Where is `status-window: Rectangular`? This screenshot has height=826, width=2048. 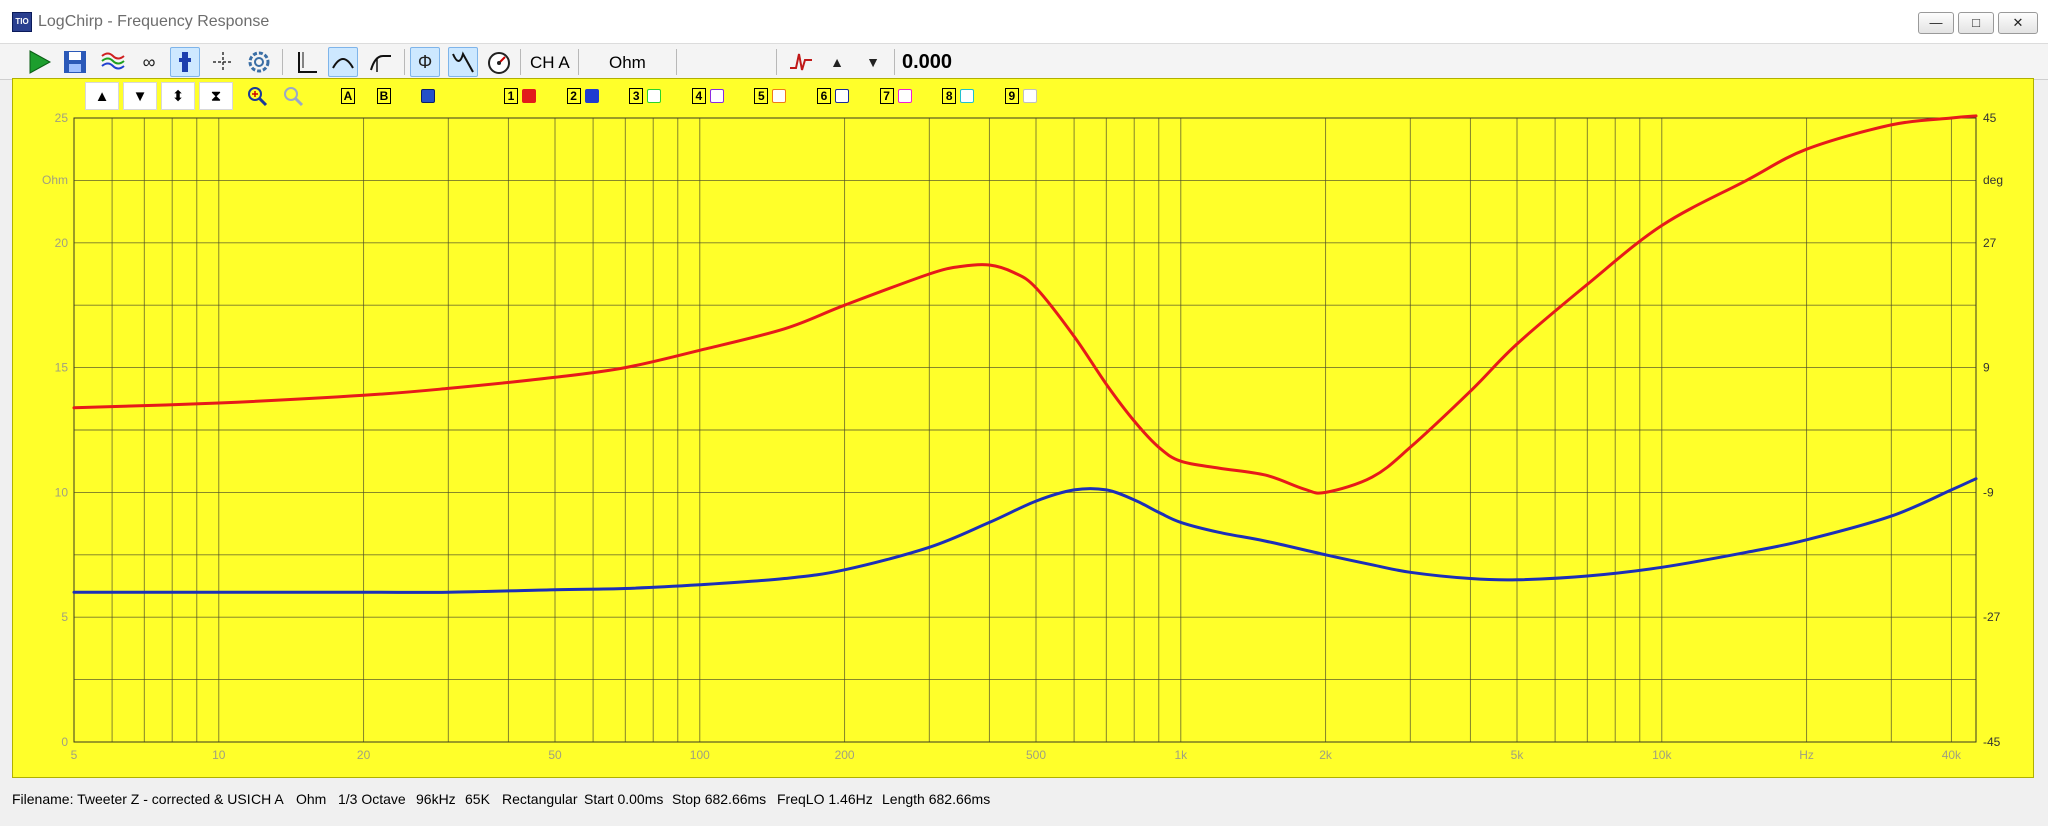
status-window: Rectangular is located at coordinates (540, 799).